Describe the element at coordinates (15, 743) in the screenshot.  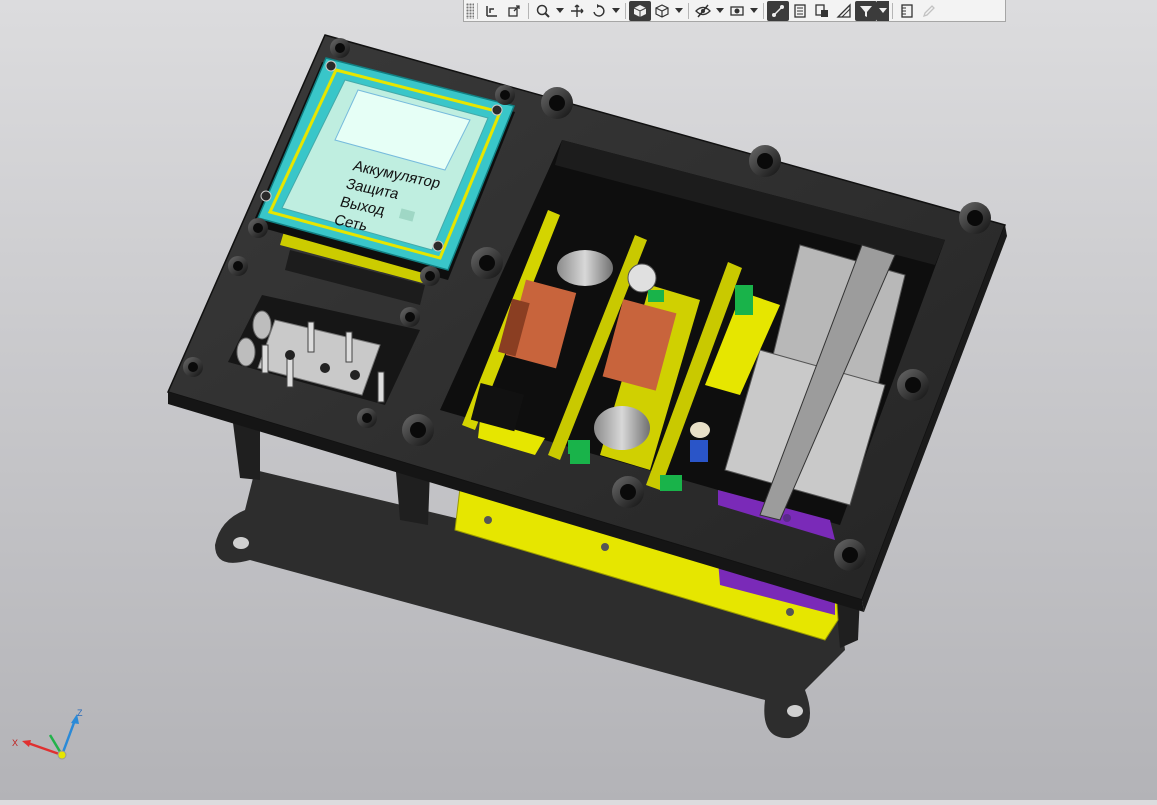
I see `axis-x-label: X` at that location.